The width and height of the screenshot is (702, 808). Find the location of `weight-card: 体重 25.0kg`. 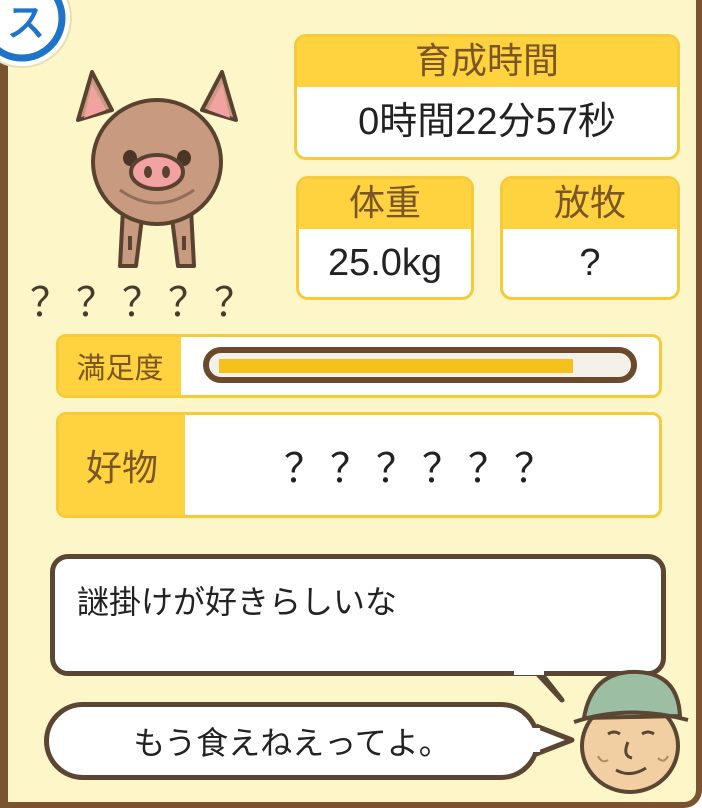

weight-card: 体重 25.0kg is located at coordinates (385, 238).